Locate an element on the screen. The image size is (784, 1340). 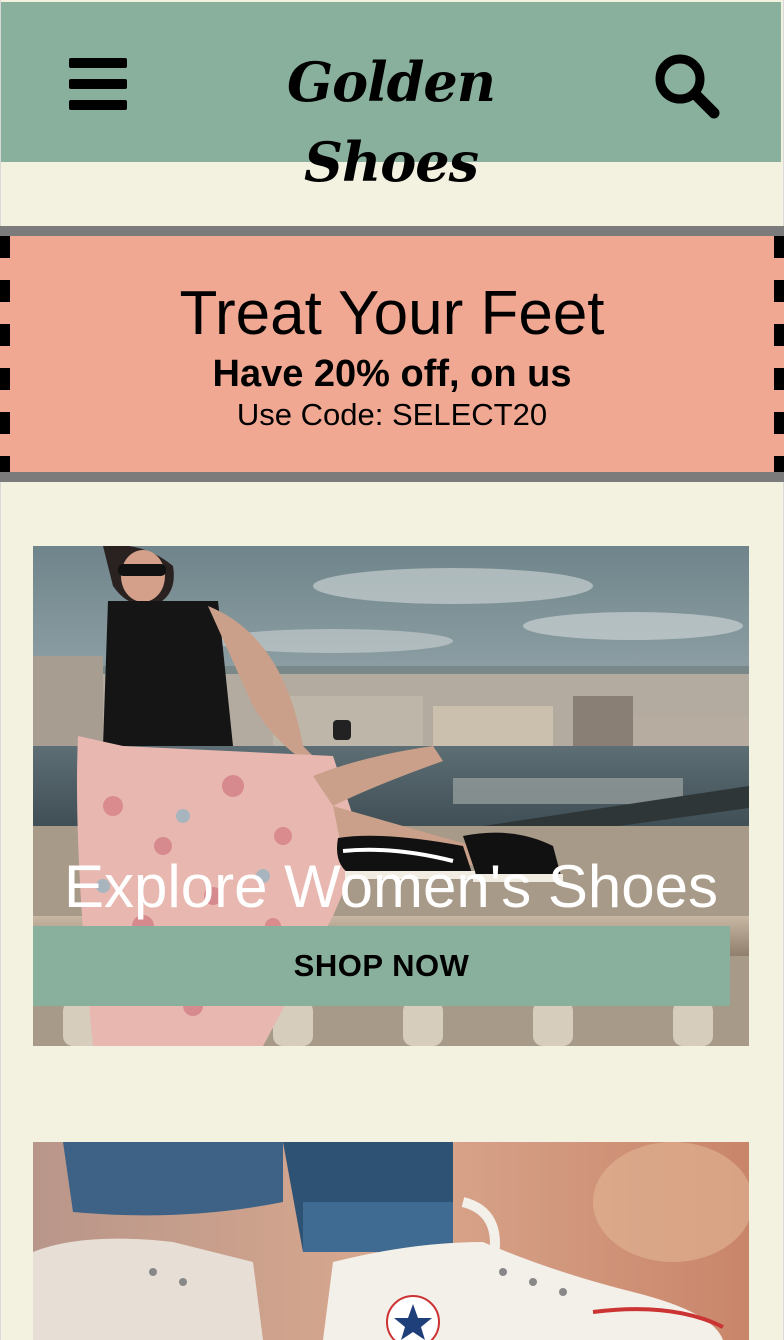
top-header: Golden Shoes is located at coordinates (391, 98).